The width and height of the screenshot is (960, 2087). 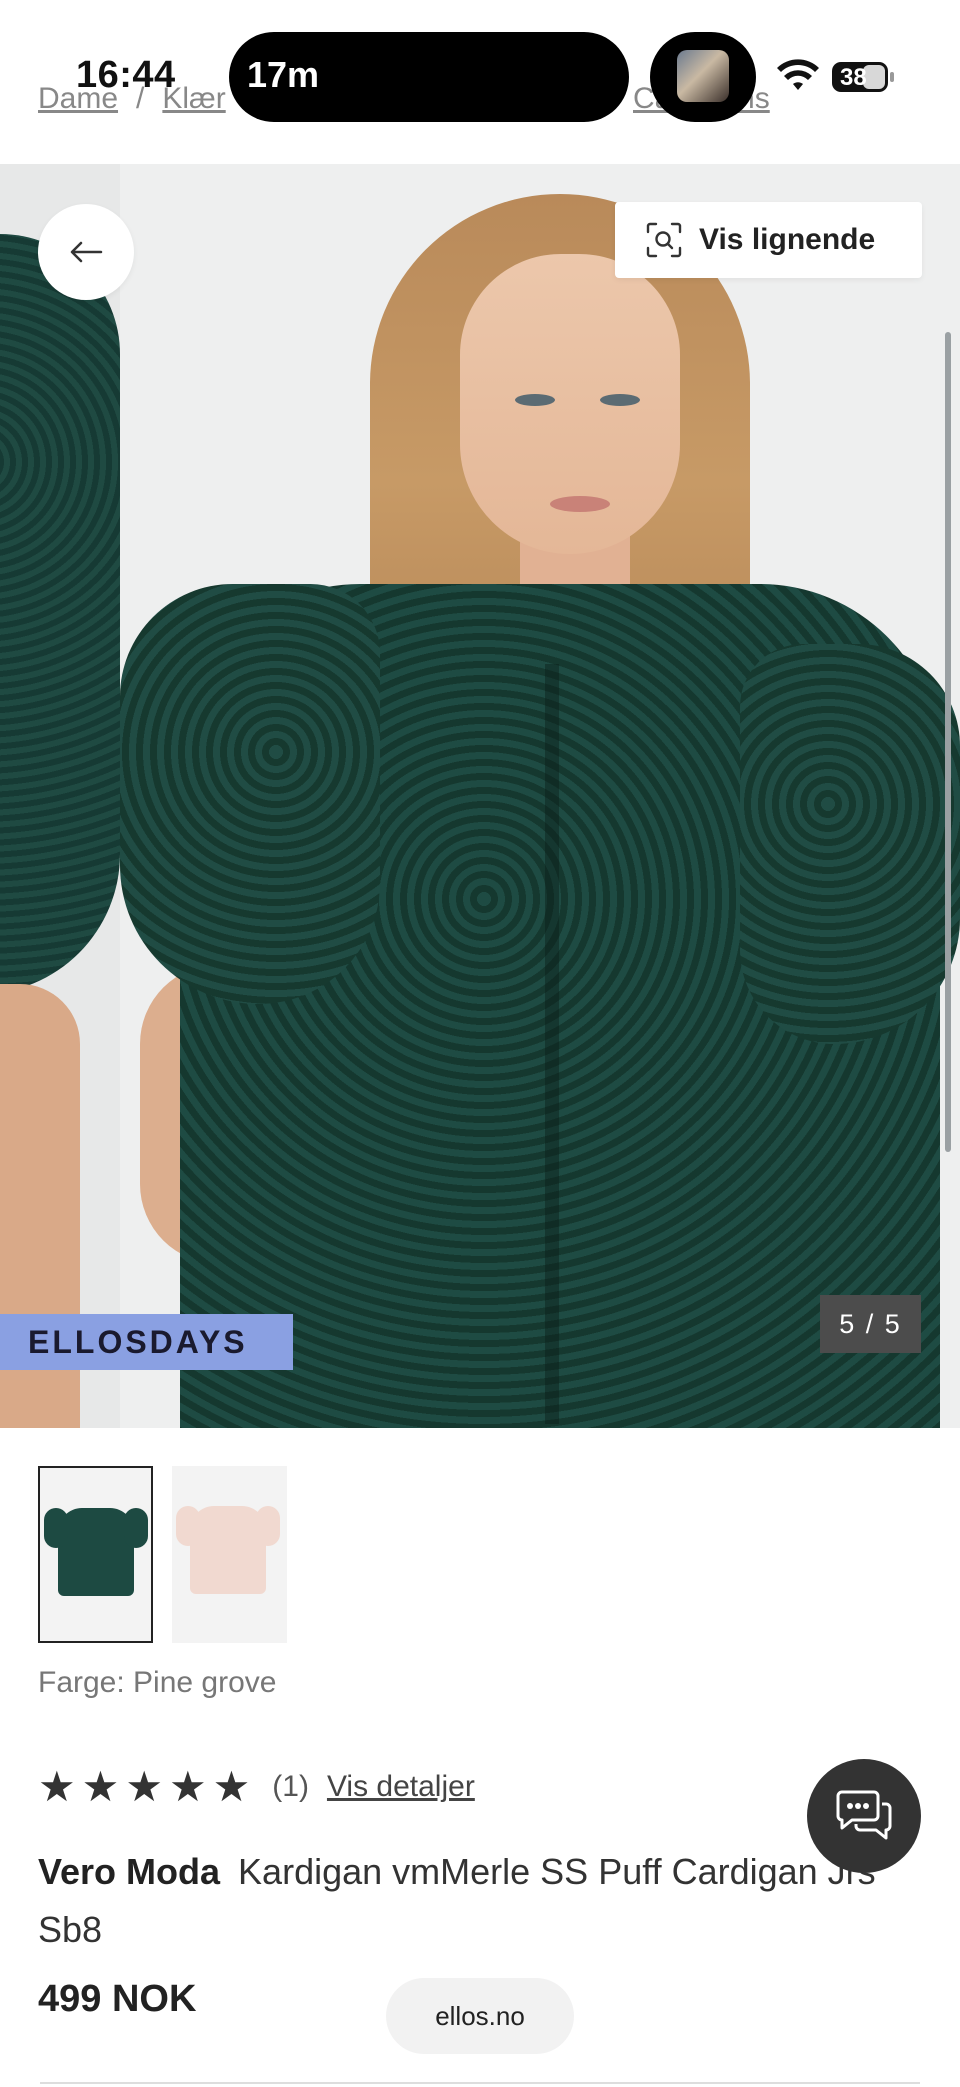 I want to click on image-counter: 5 / 5, so click(x=870, y=1324).